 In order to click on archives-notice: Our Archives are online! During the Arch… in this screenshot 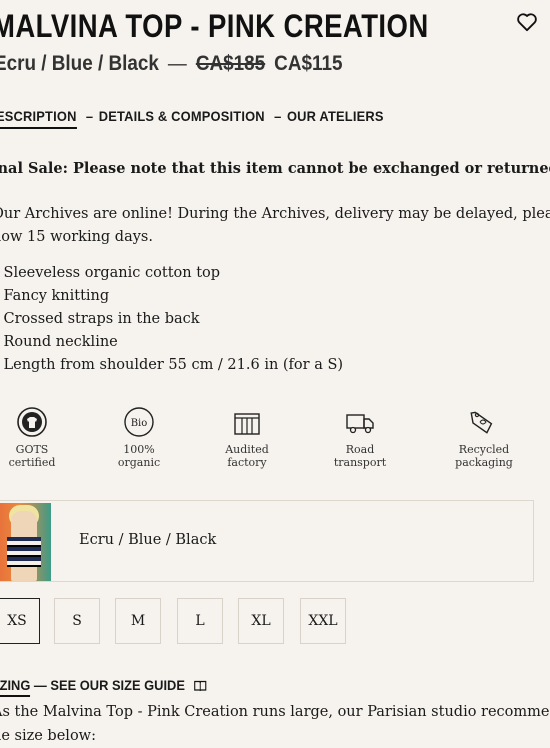, I will do `click(275, 226)`.